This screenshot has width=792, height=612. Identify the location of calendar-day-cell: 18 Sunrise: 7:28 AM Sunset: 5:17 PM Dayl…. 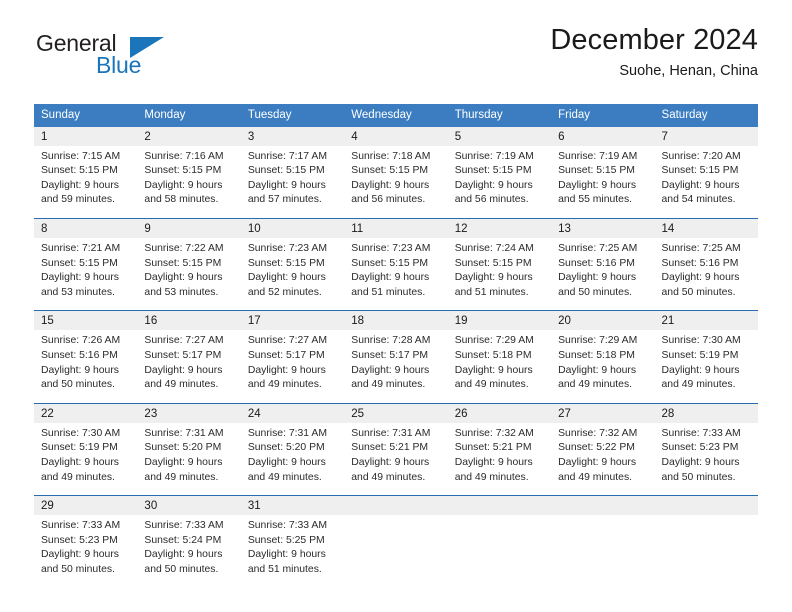
(396, 357).